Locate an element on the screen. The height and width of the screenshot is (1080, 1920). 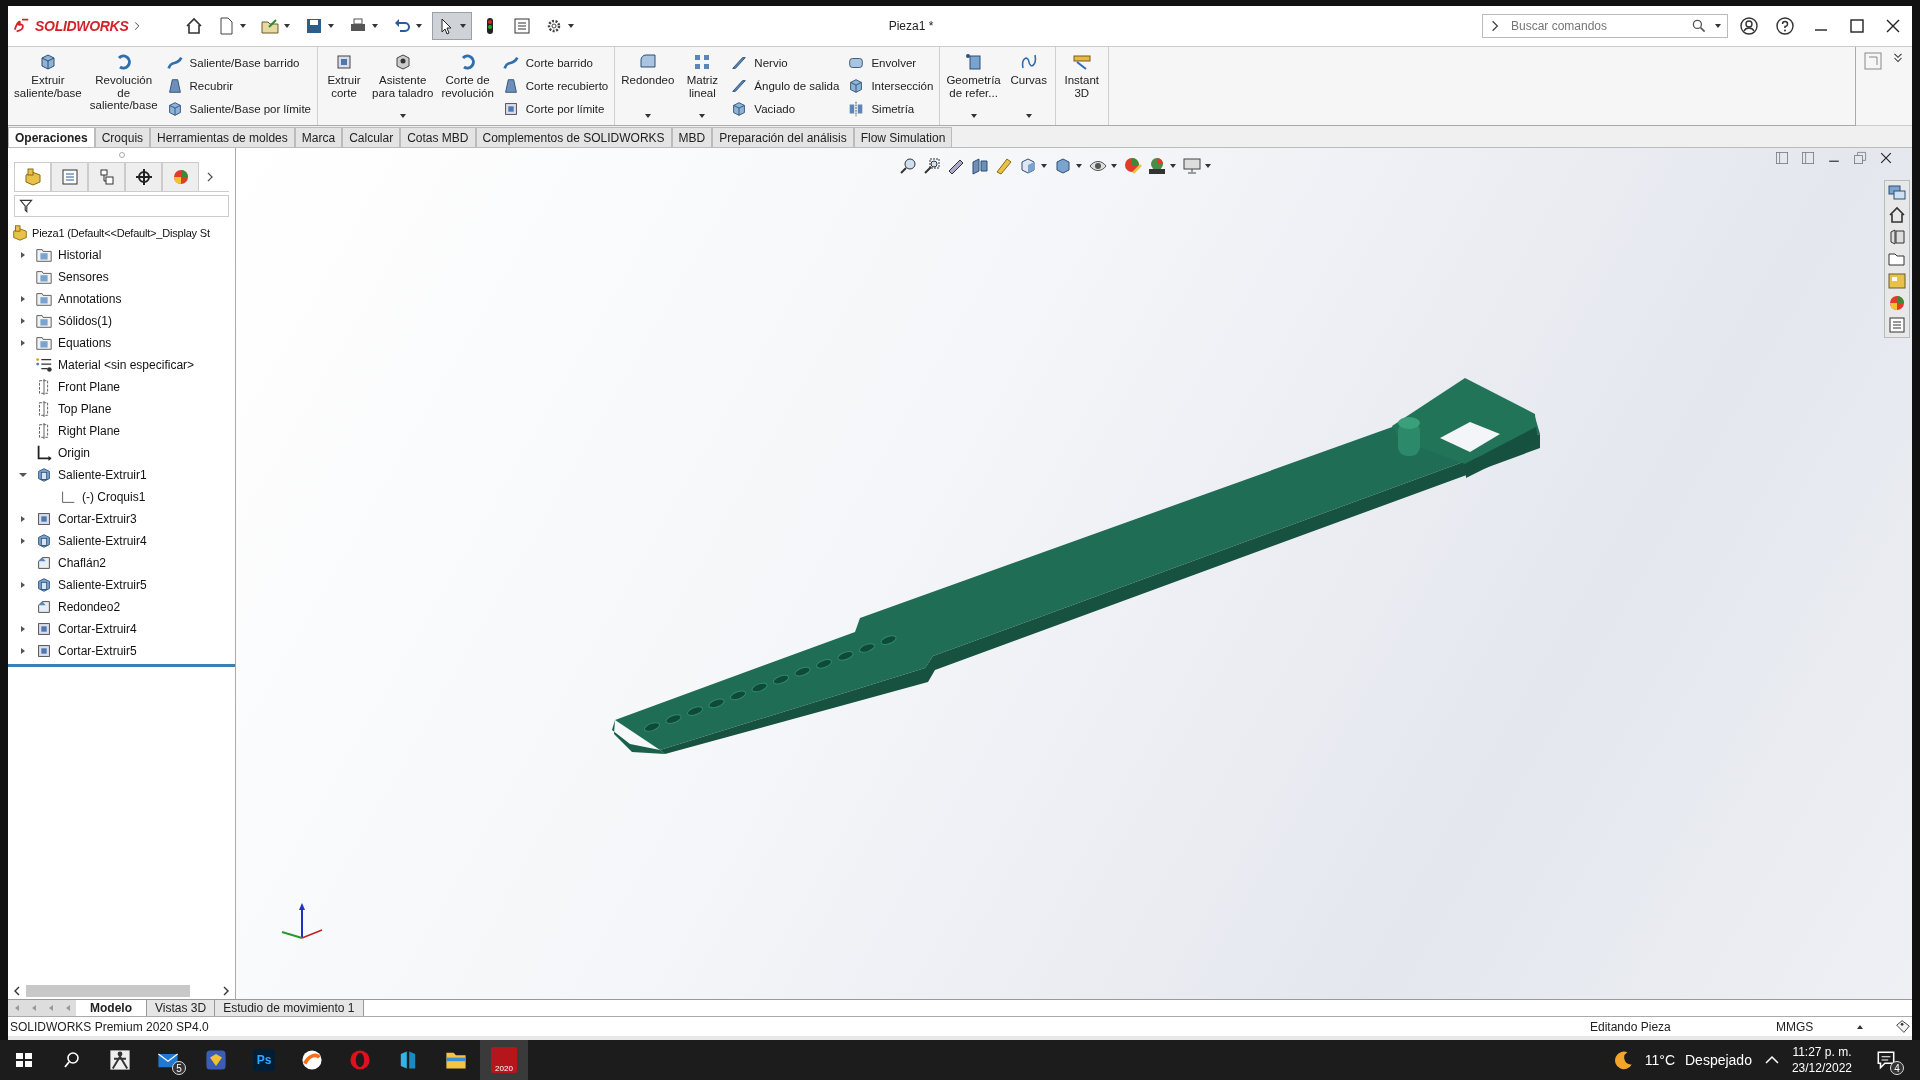
close-icon is located at coordinates (1886, 158).